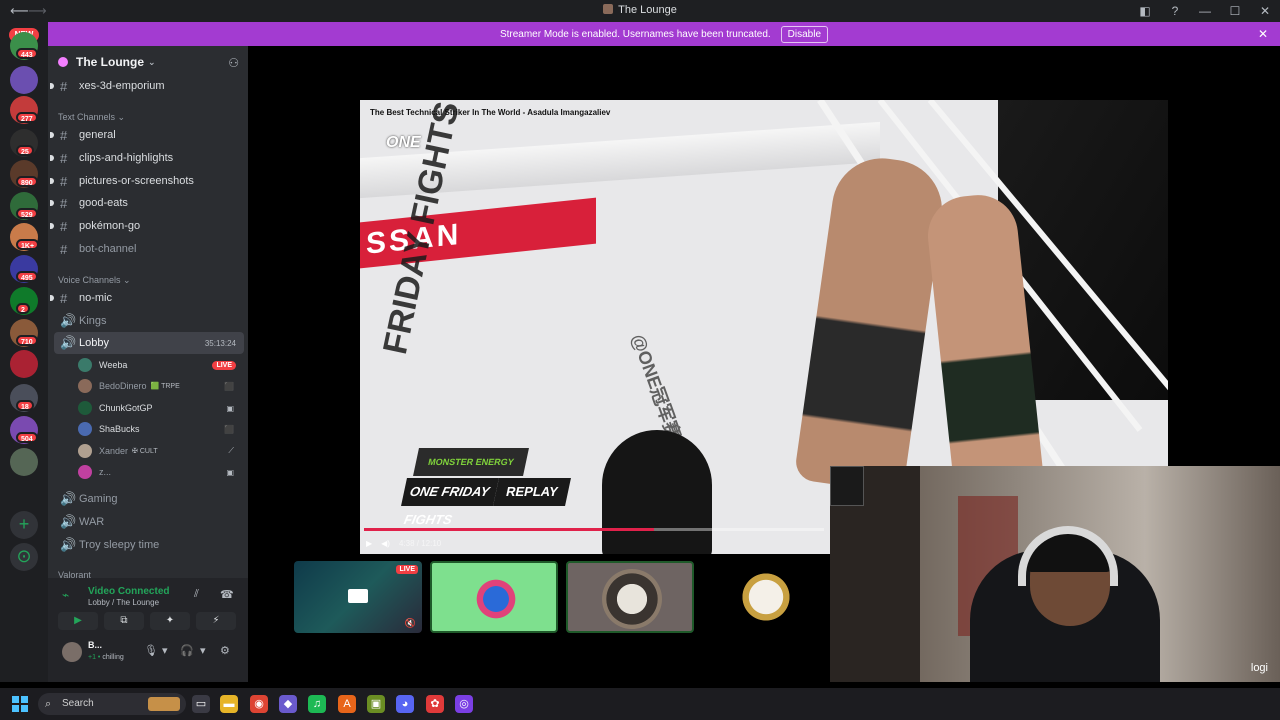 The height and width of the screenshot is (720, 1280). I want to click on microphone-icon: 🎙, so click(151, 650).